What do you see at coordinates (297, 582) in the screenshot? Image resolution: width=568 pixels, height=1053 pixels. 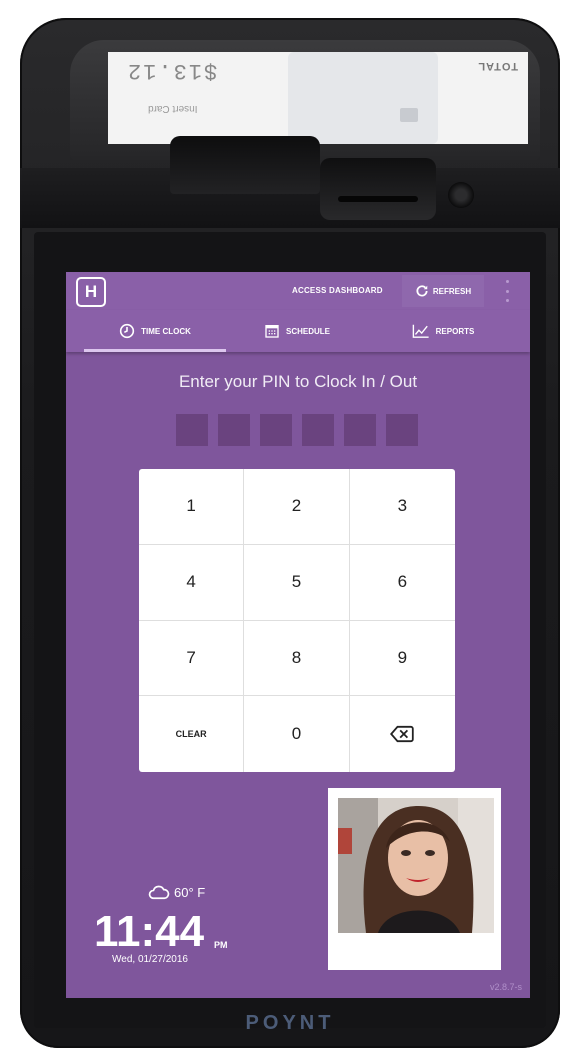 I see `key-5: 5` at bounding box center [297, 582].